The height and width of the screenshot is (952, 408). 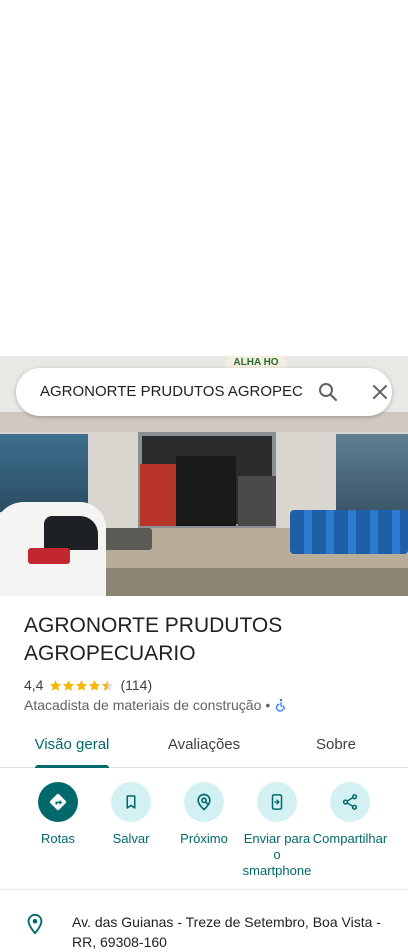 What do you see at coordinates (136, 685) in the screenshot?
I see `review-count: (114)` at bounding box center [136, 685].